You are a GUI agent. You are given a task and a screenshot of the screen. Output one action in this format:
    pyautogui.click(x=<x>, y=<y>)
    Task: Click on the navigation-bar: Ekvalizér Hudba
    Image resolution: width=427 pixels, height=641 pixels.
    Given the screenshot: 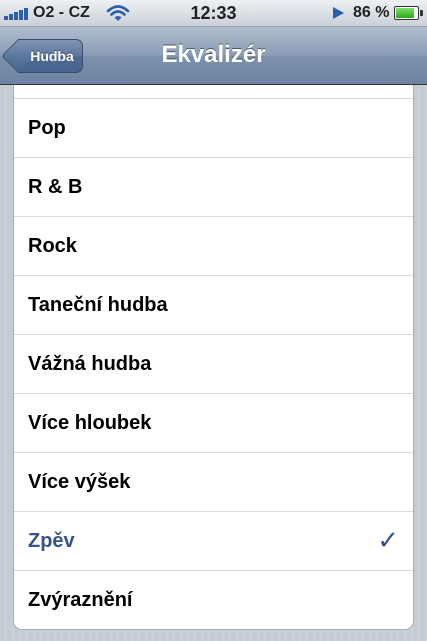 What is the action you would take?
    pyautogui.click(x=213, y=56)
    